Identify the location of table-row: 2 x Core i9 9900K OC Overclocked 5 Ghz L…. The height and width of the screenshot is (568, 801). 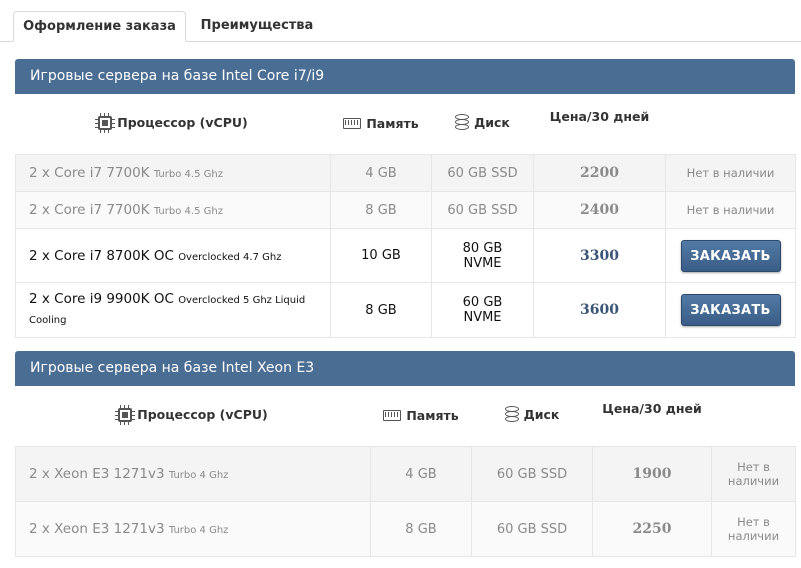
(405, 310).